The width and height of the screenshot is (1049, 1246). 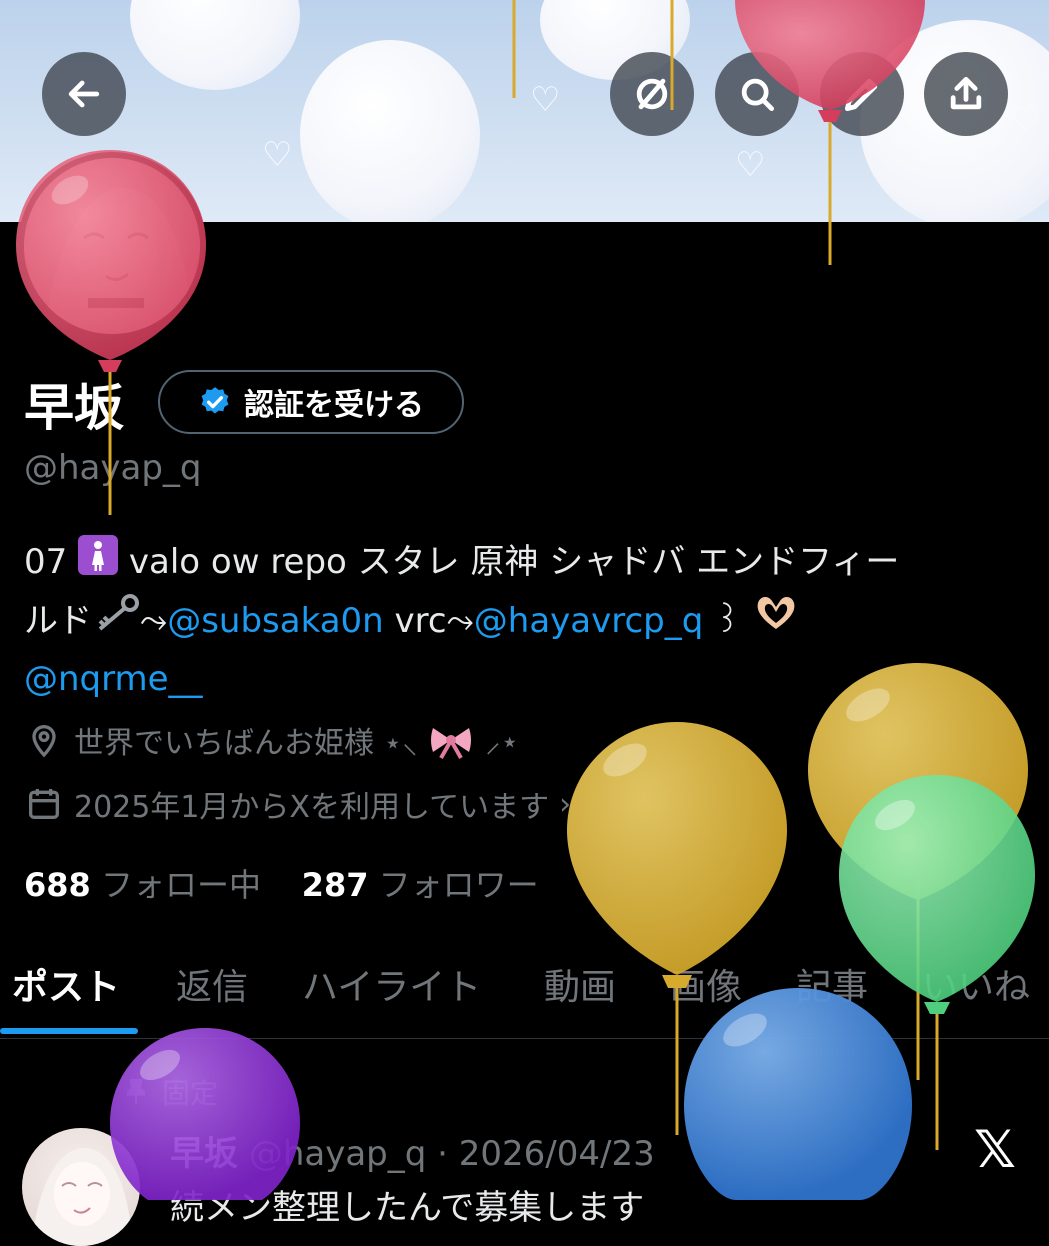 I want to click on profile-location: 世界でいちばんお姫様 ⋆⸜ ⸝⋆, so click(x=271, y=740).